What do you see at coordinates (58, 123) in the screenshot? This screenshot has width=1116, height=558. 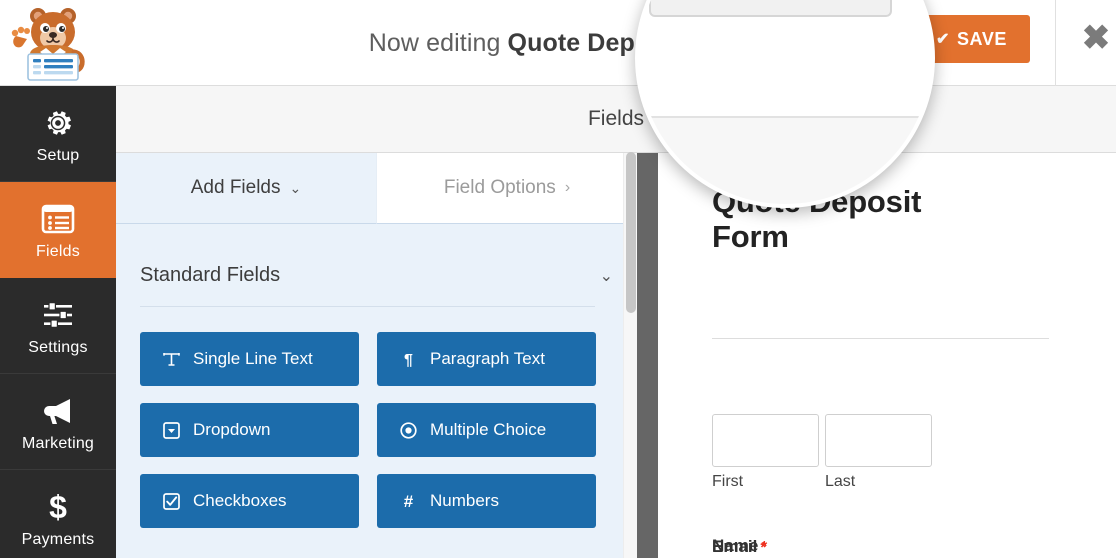 I see `gear-icon` at bounding box center [58, 123].